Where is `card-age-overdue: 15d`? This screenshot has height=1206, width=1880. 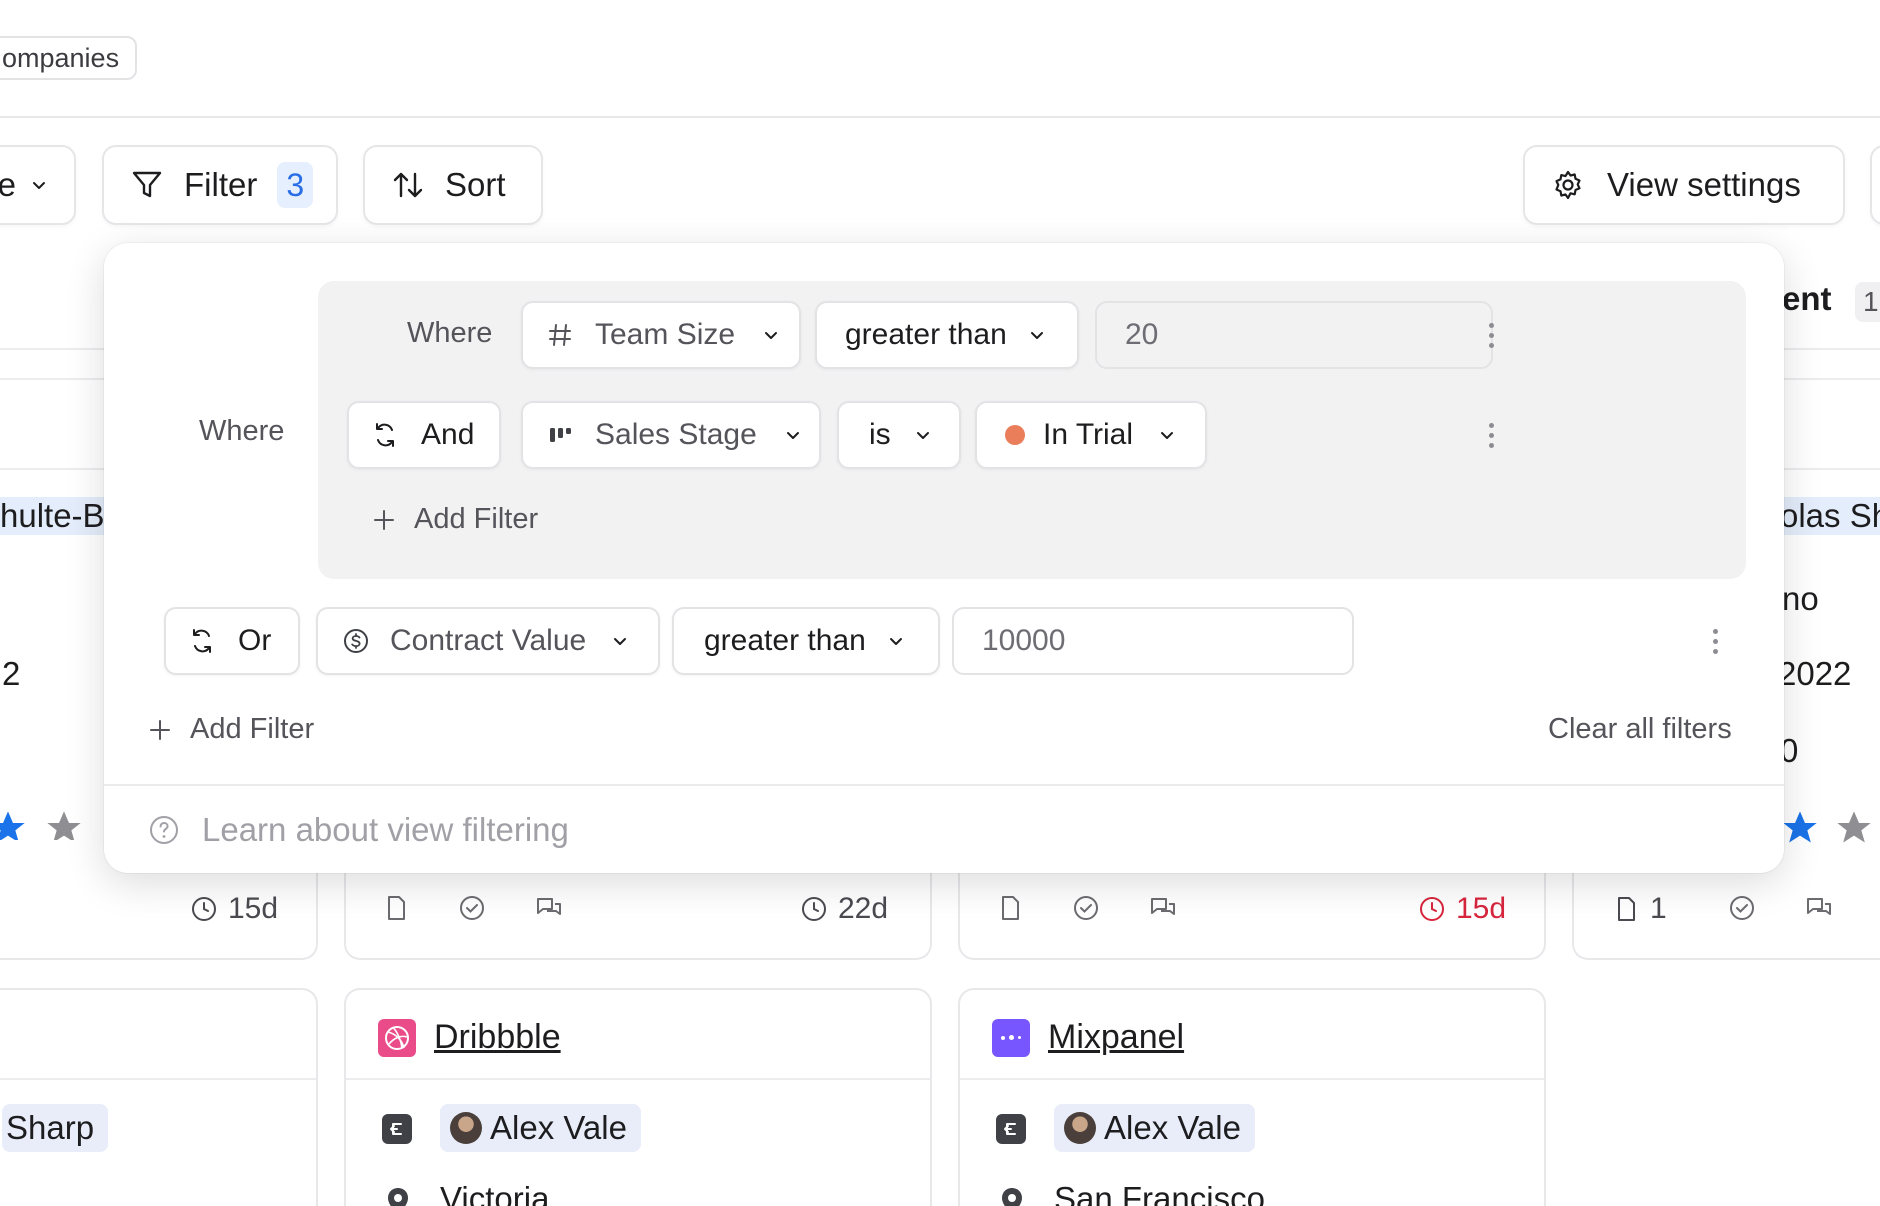 card-age-overdue: 15d is located at coordinates (1462, 909).